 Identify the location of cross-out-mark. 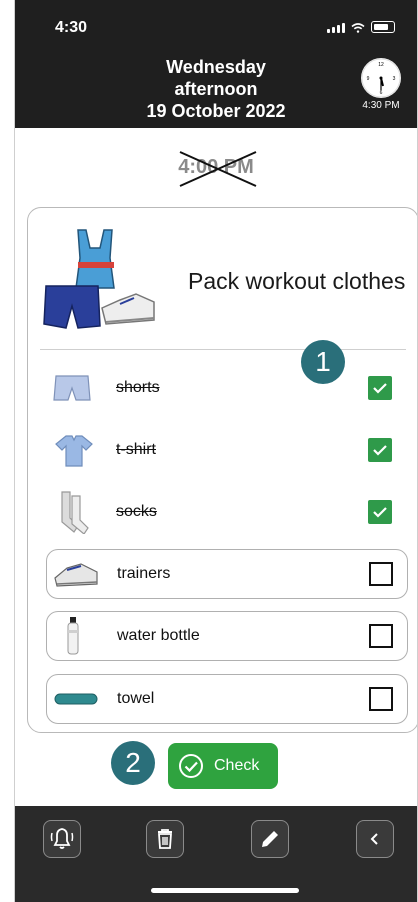
(218, 169).